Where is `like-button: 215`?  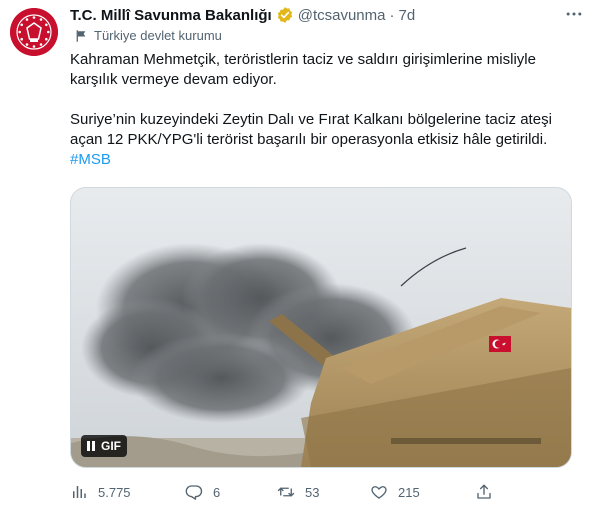
like-button: 215 is located at coordinates (395, 492).